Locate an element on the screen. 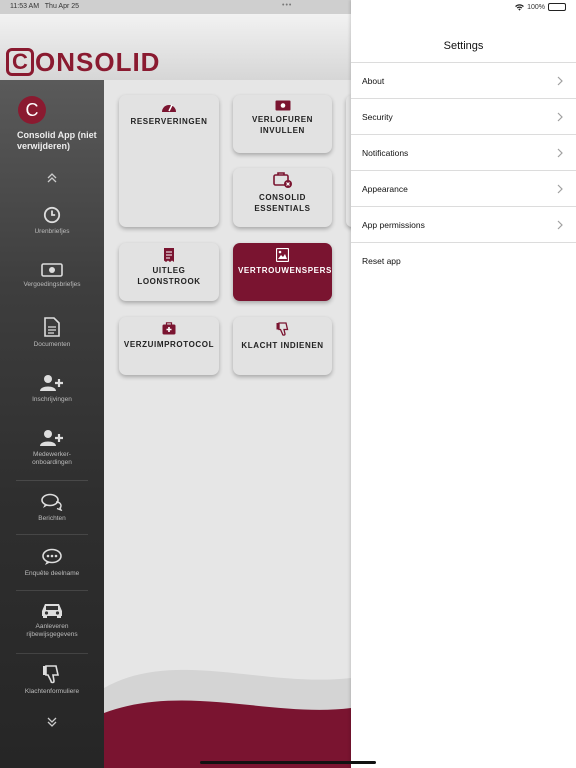 The image size is (576, 768). settings-row-notifications: Notifications is located at coordinates (463, 152).